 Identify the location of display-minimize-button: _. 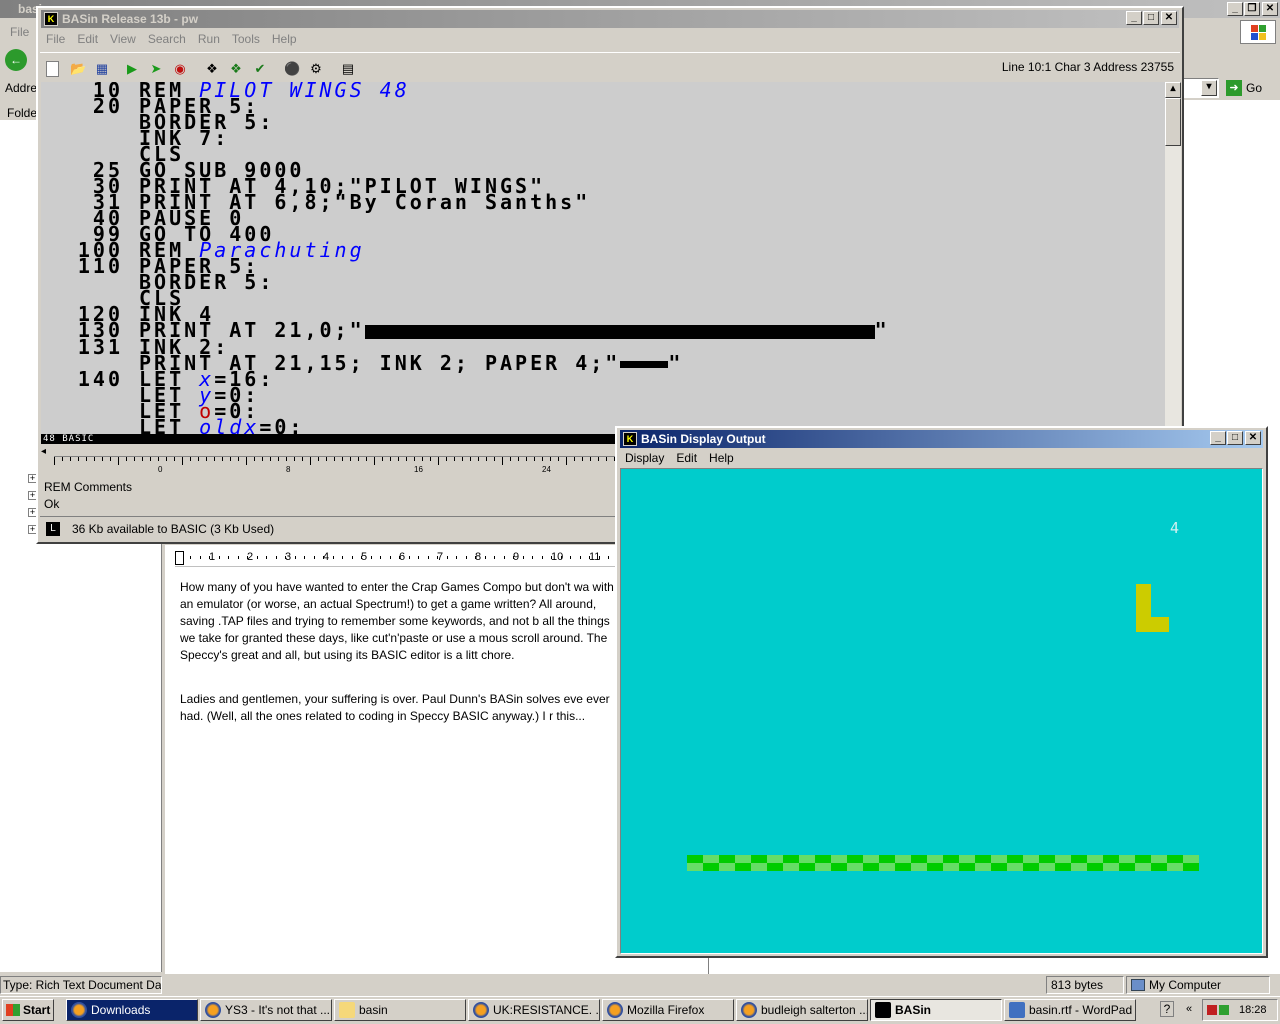
(1218, 438).